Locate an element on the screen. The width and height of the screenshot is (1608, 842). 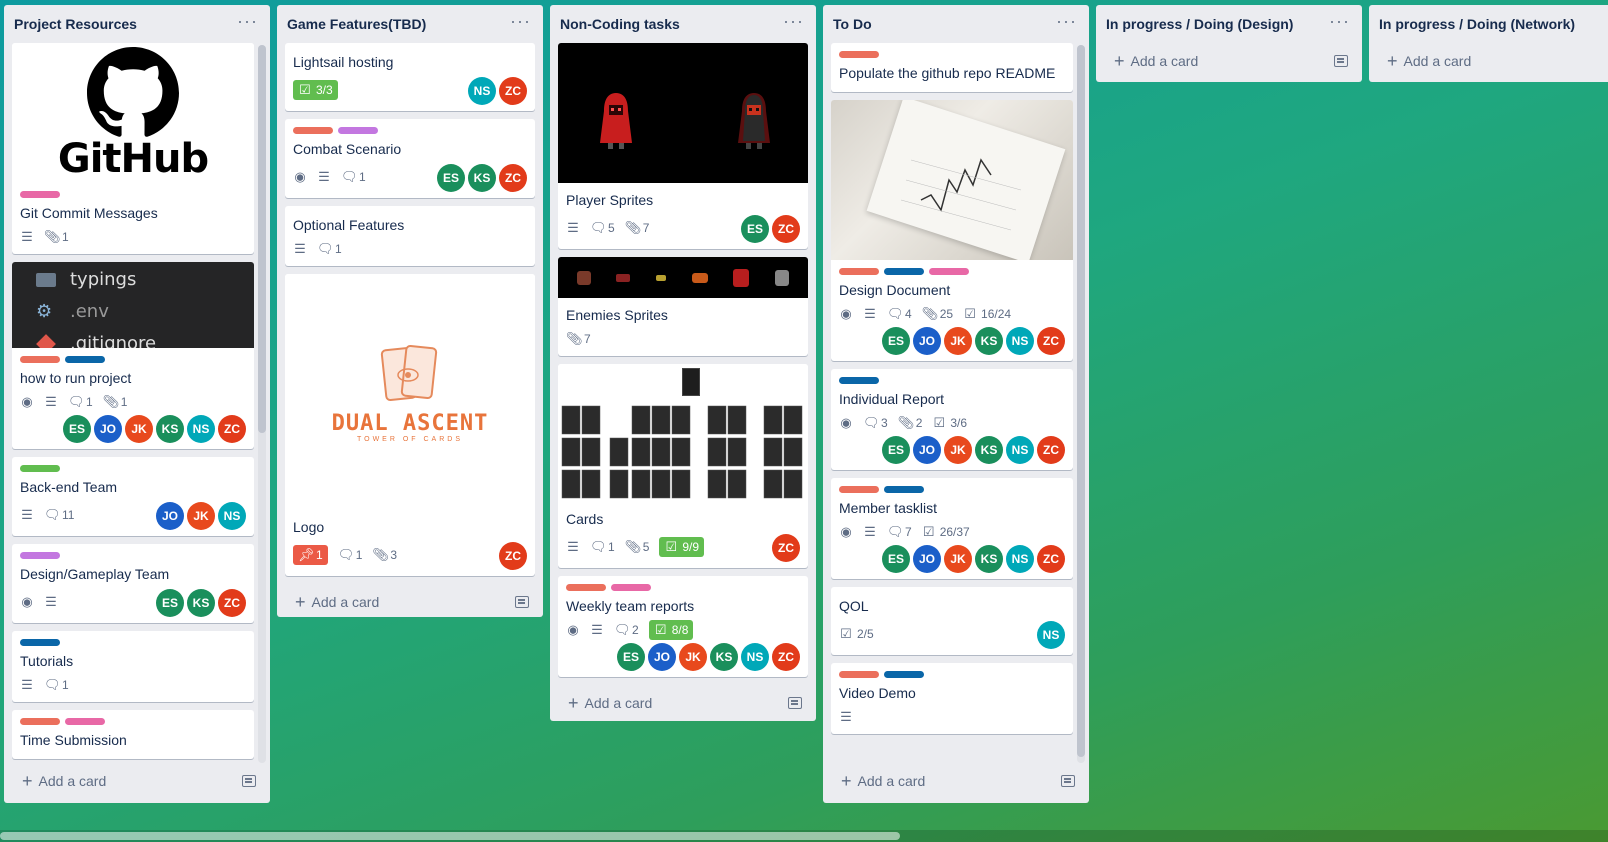
card: Cards ☰ 🗨︎ 1 📎︎ 5 ☑ 9/9 ZC is located at coordinates (683, 466).